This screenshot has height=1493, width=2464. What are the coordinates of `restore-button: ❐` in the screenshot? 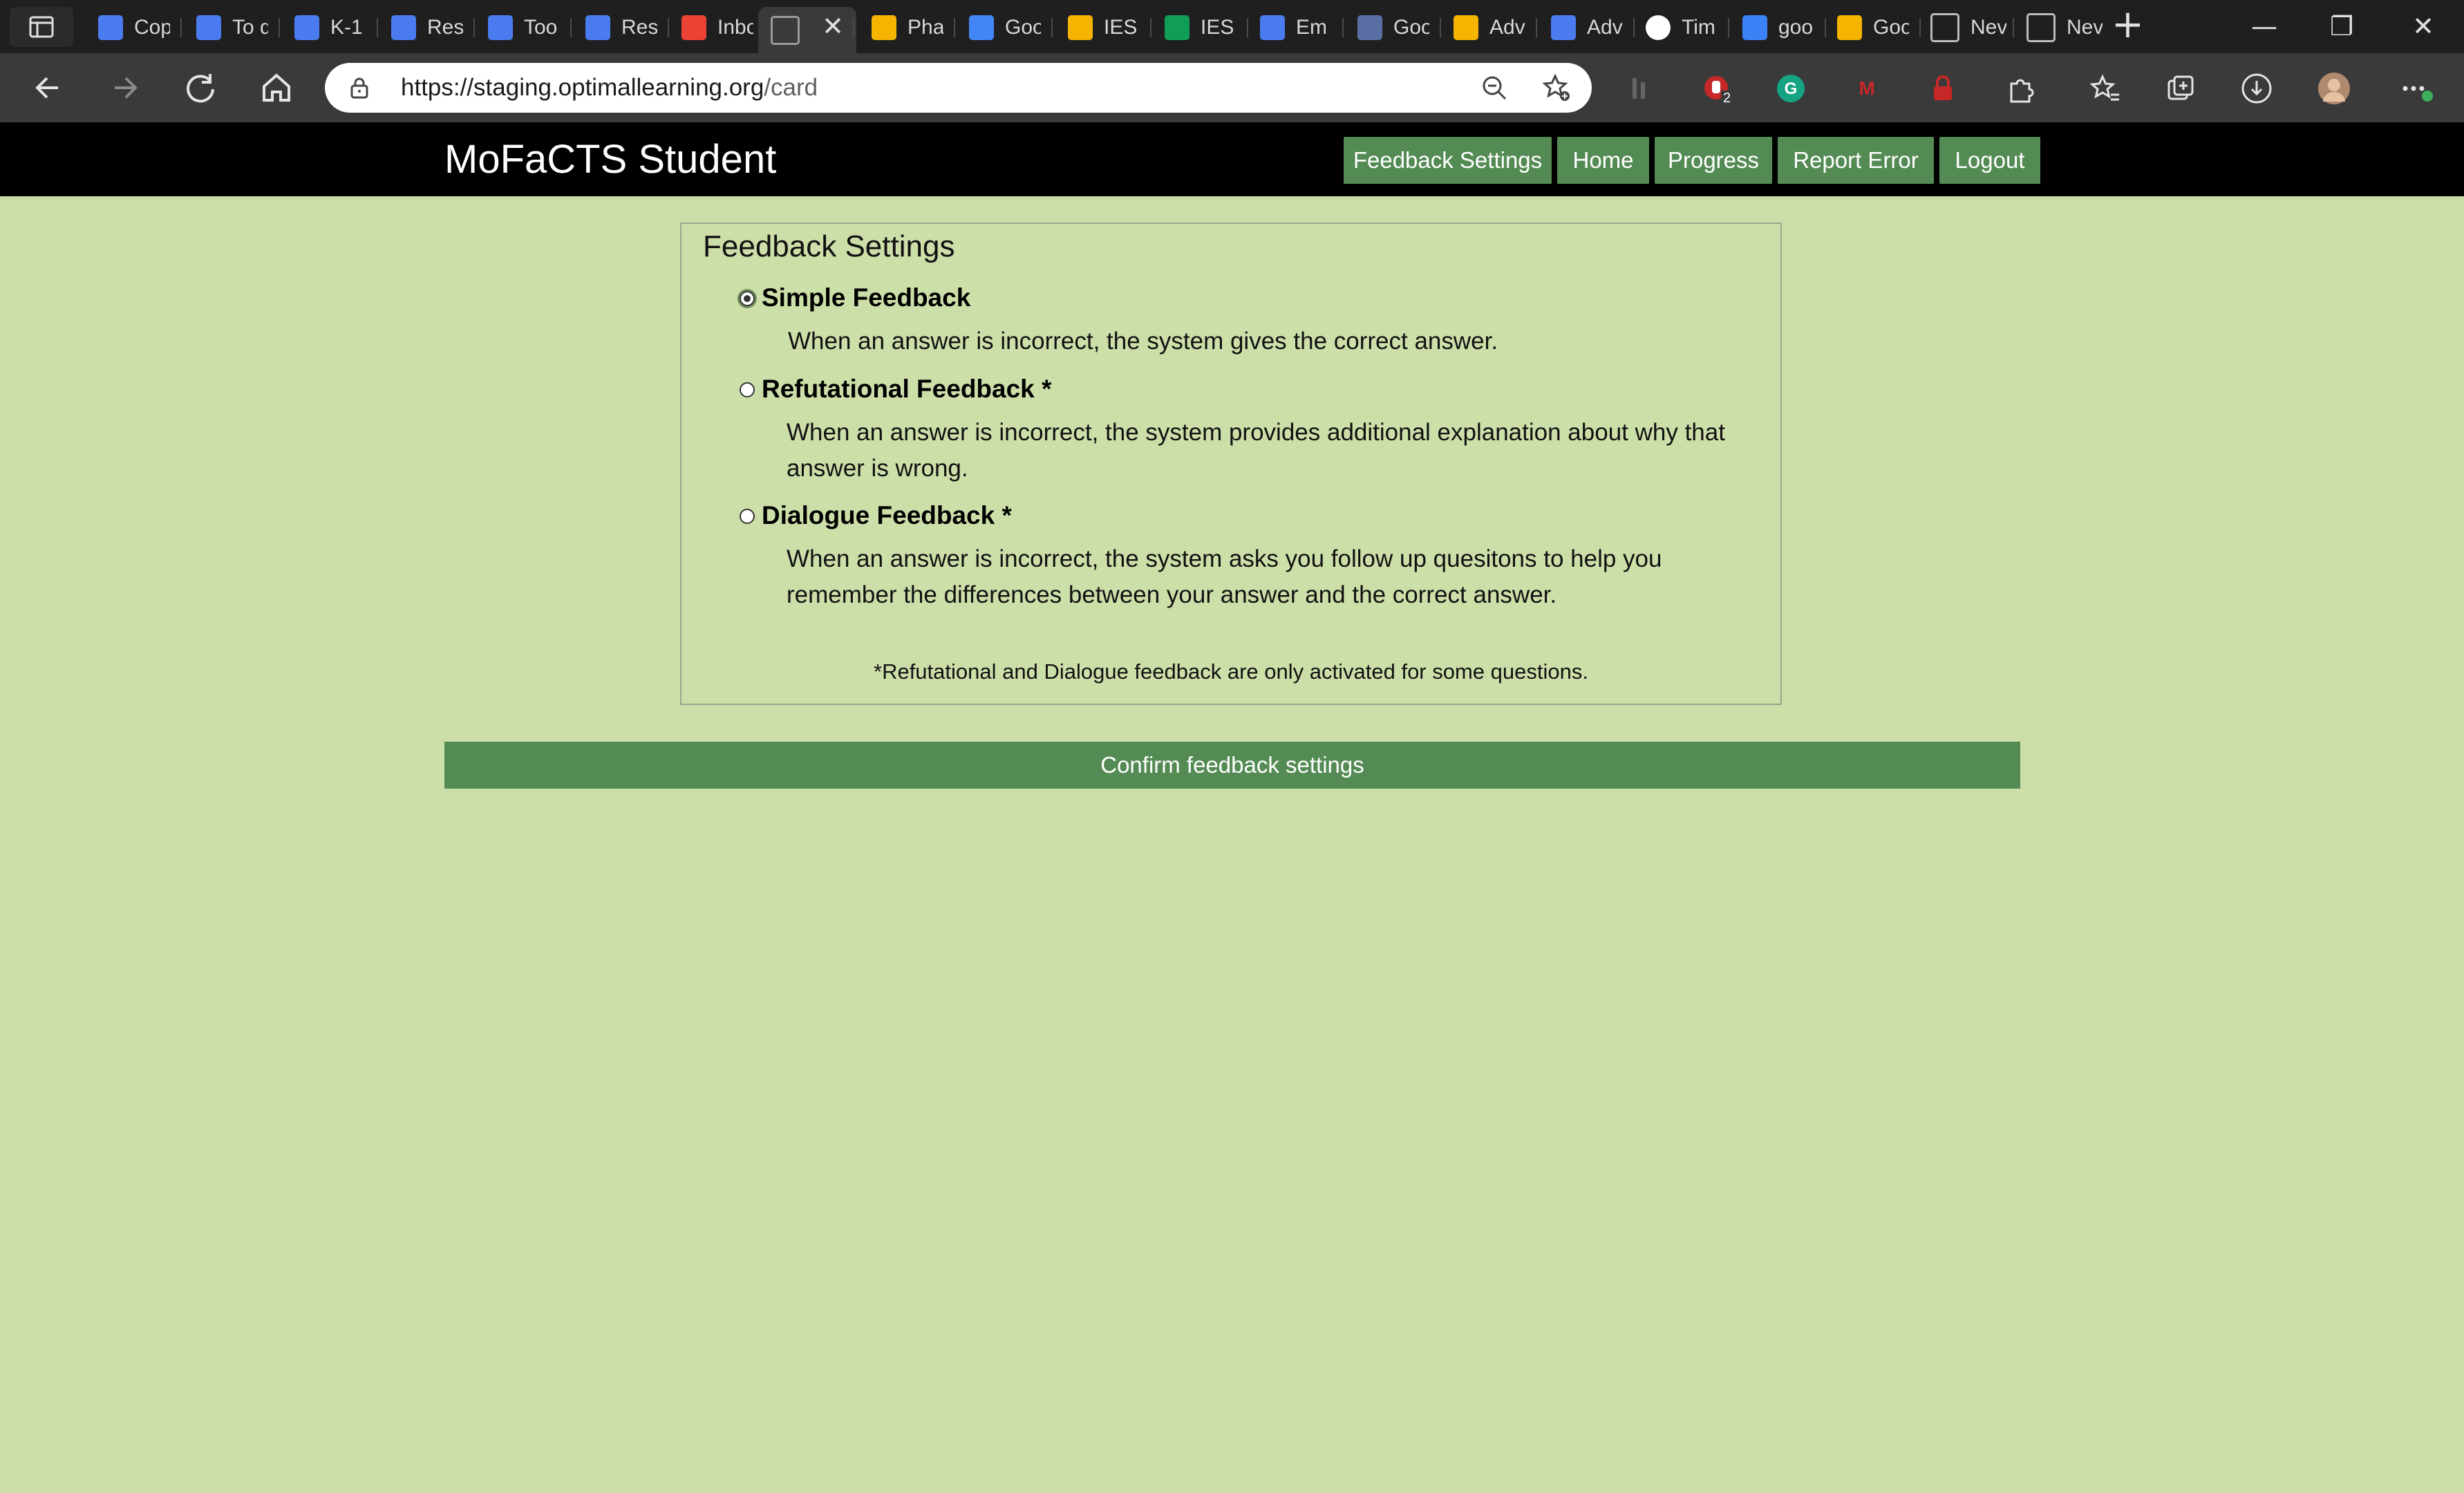 It's located at (2341, 26).